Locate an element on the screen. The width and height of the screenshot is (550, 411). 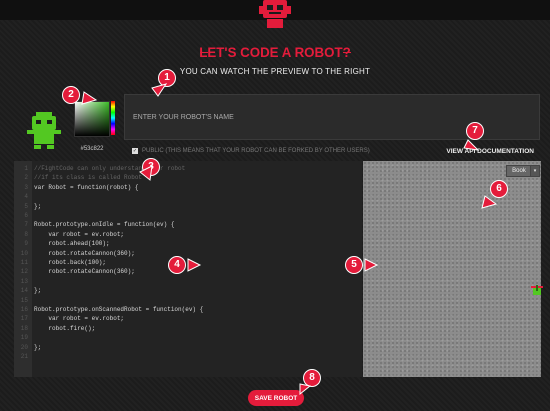
code-line: 10 robot.rotateCannon(360); is located at coordinates (188, 253).